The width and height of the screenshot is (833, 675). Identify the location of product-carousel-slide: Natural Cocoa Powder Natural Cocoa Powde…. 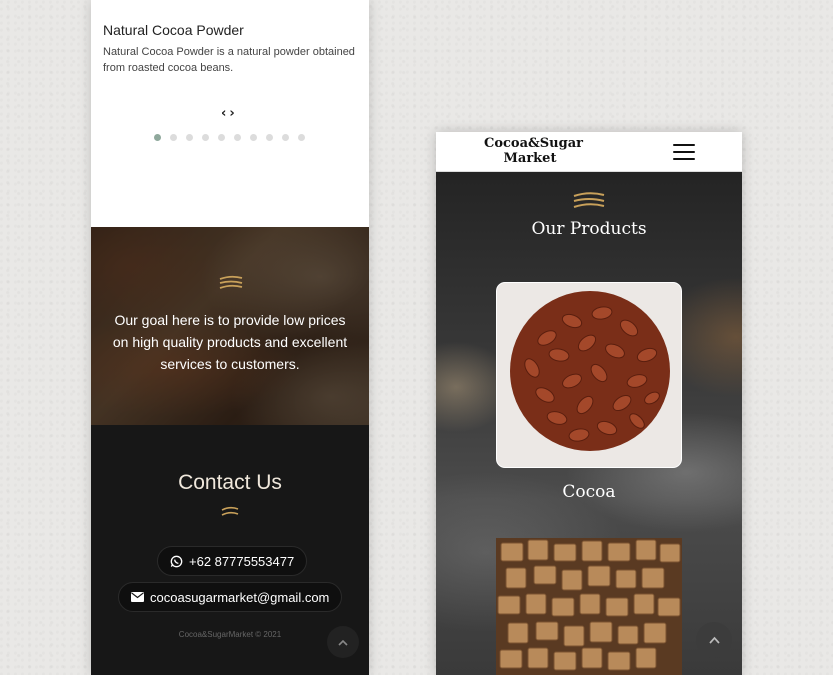
(230, 113).